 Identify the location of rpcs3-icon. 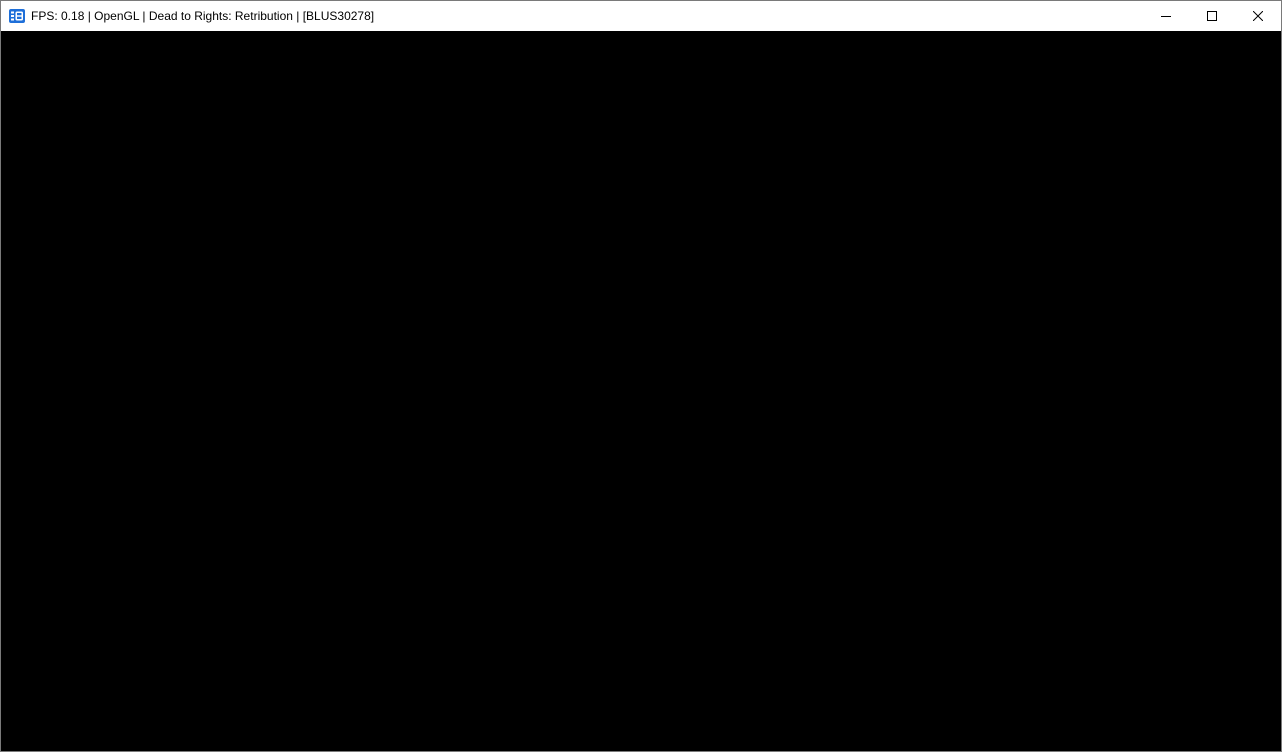
(17, 16).